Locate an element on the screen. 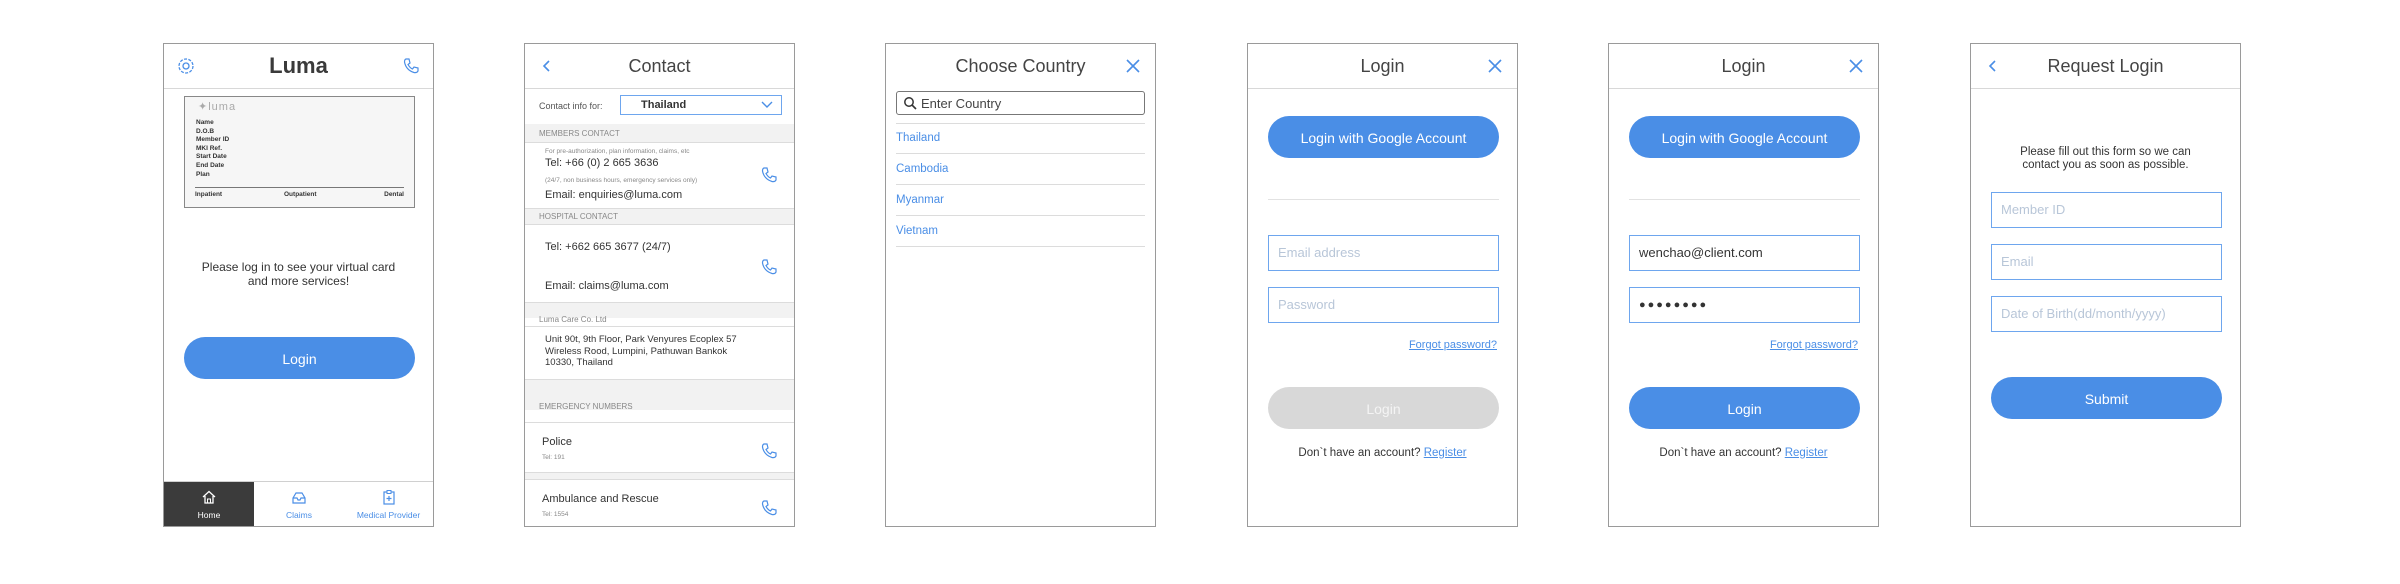 The image size is (2400, 584). tab-home: Home is located at coordinates (209, 504).